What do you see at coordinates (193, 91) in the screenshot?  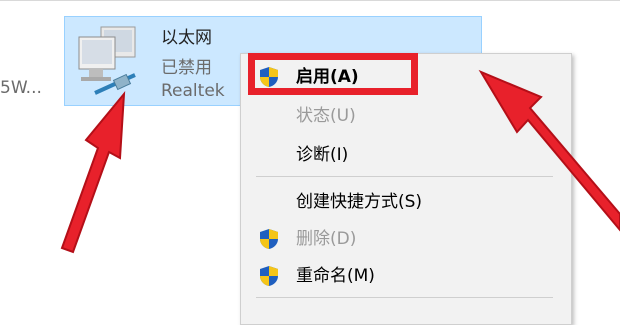 I see `adapter-driver: Realtek` at bounding box center [193, 91].